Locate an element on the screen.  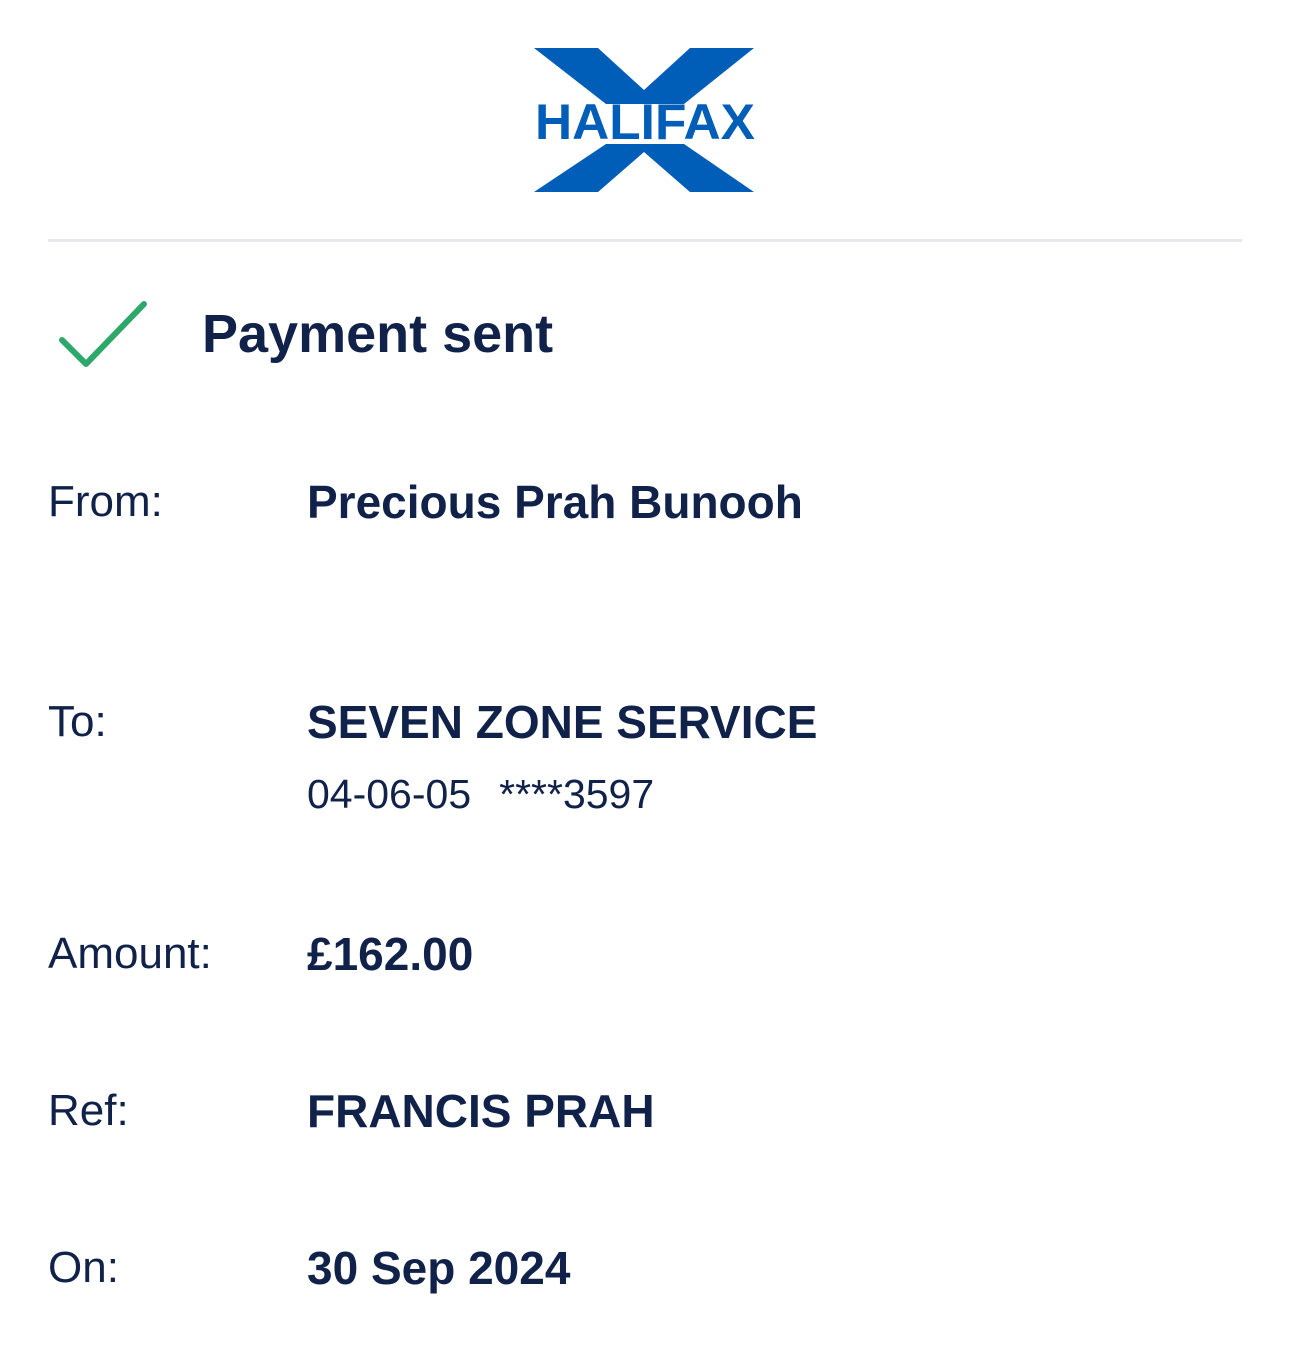
payment-status: Payment sent is located at coordinates (305, 334).